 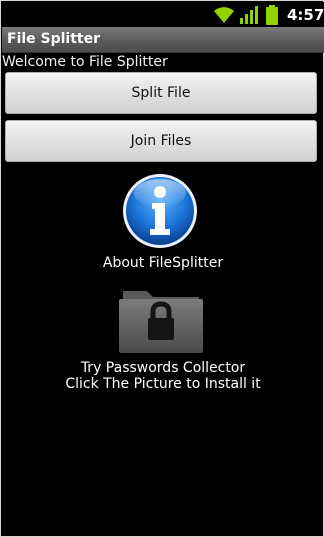 What do you see at coordinates (163, 40) in the screenshot?
I see `title-bar: File Splitter` at bounding box center [163, 40].